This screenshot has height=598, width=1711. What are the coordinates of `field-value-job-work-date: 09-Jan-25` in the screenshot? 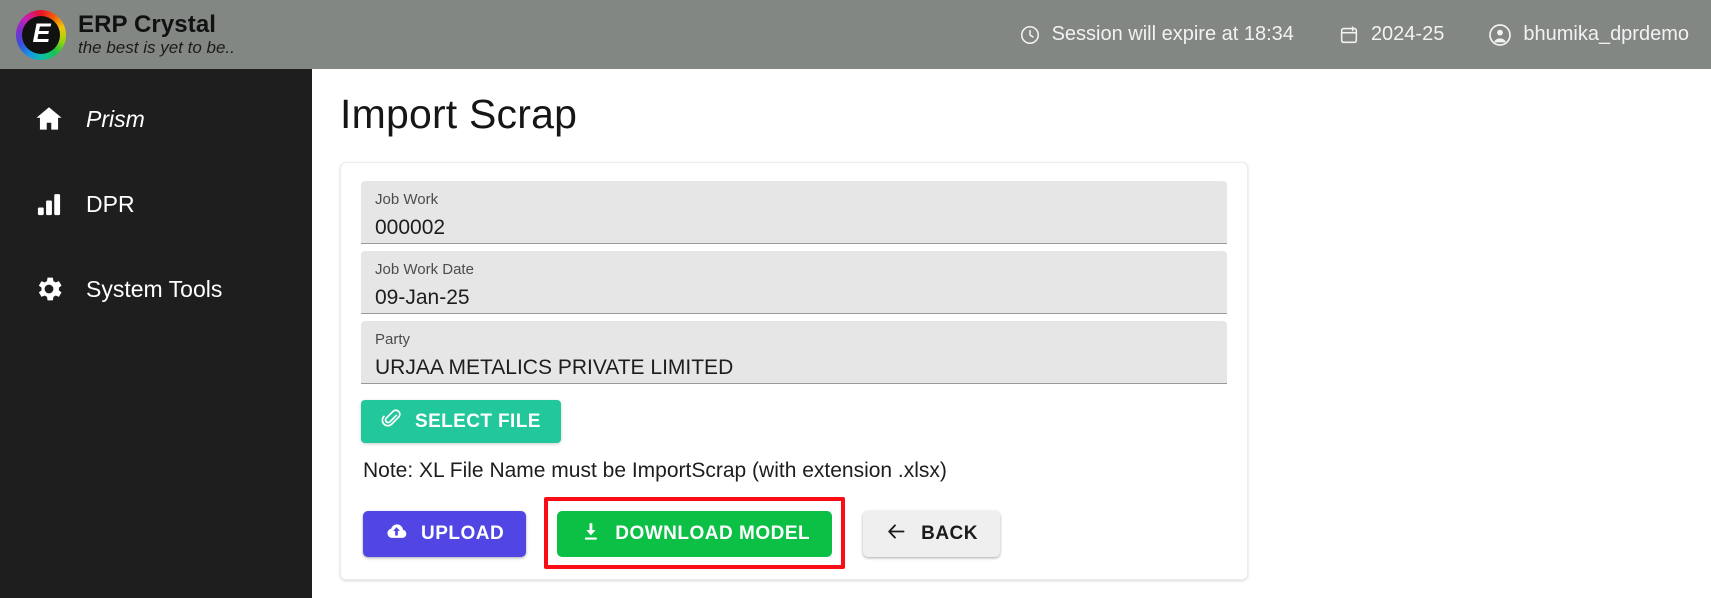 It's located at (422, 297).